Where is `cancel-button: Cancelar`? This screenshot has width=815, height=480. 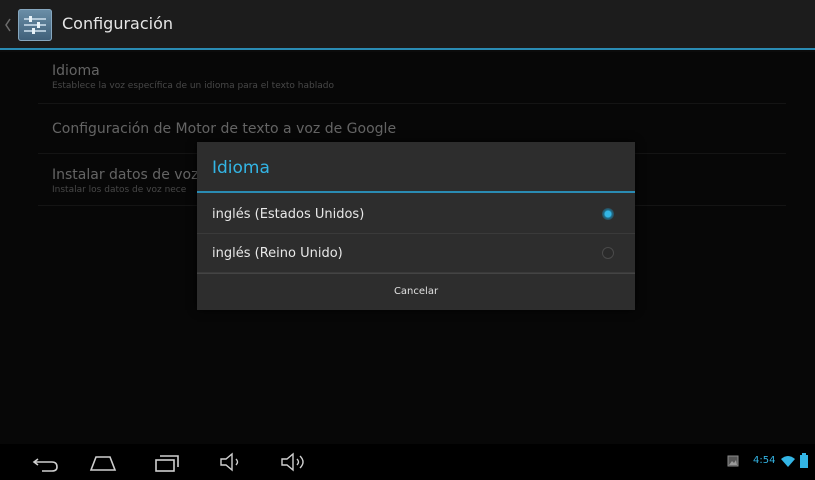
cancel-button: Cancelar is located at coordinates (416, 292).